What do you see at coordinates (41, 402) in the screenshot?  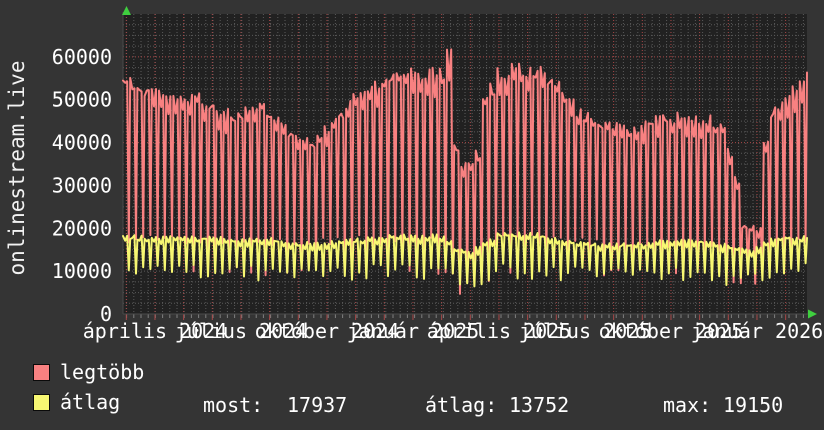 I see `legend-swatch-atlag` at bounding box center [41, 402].